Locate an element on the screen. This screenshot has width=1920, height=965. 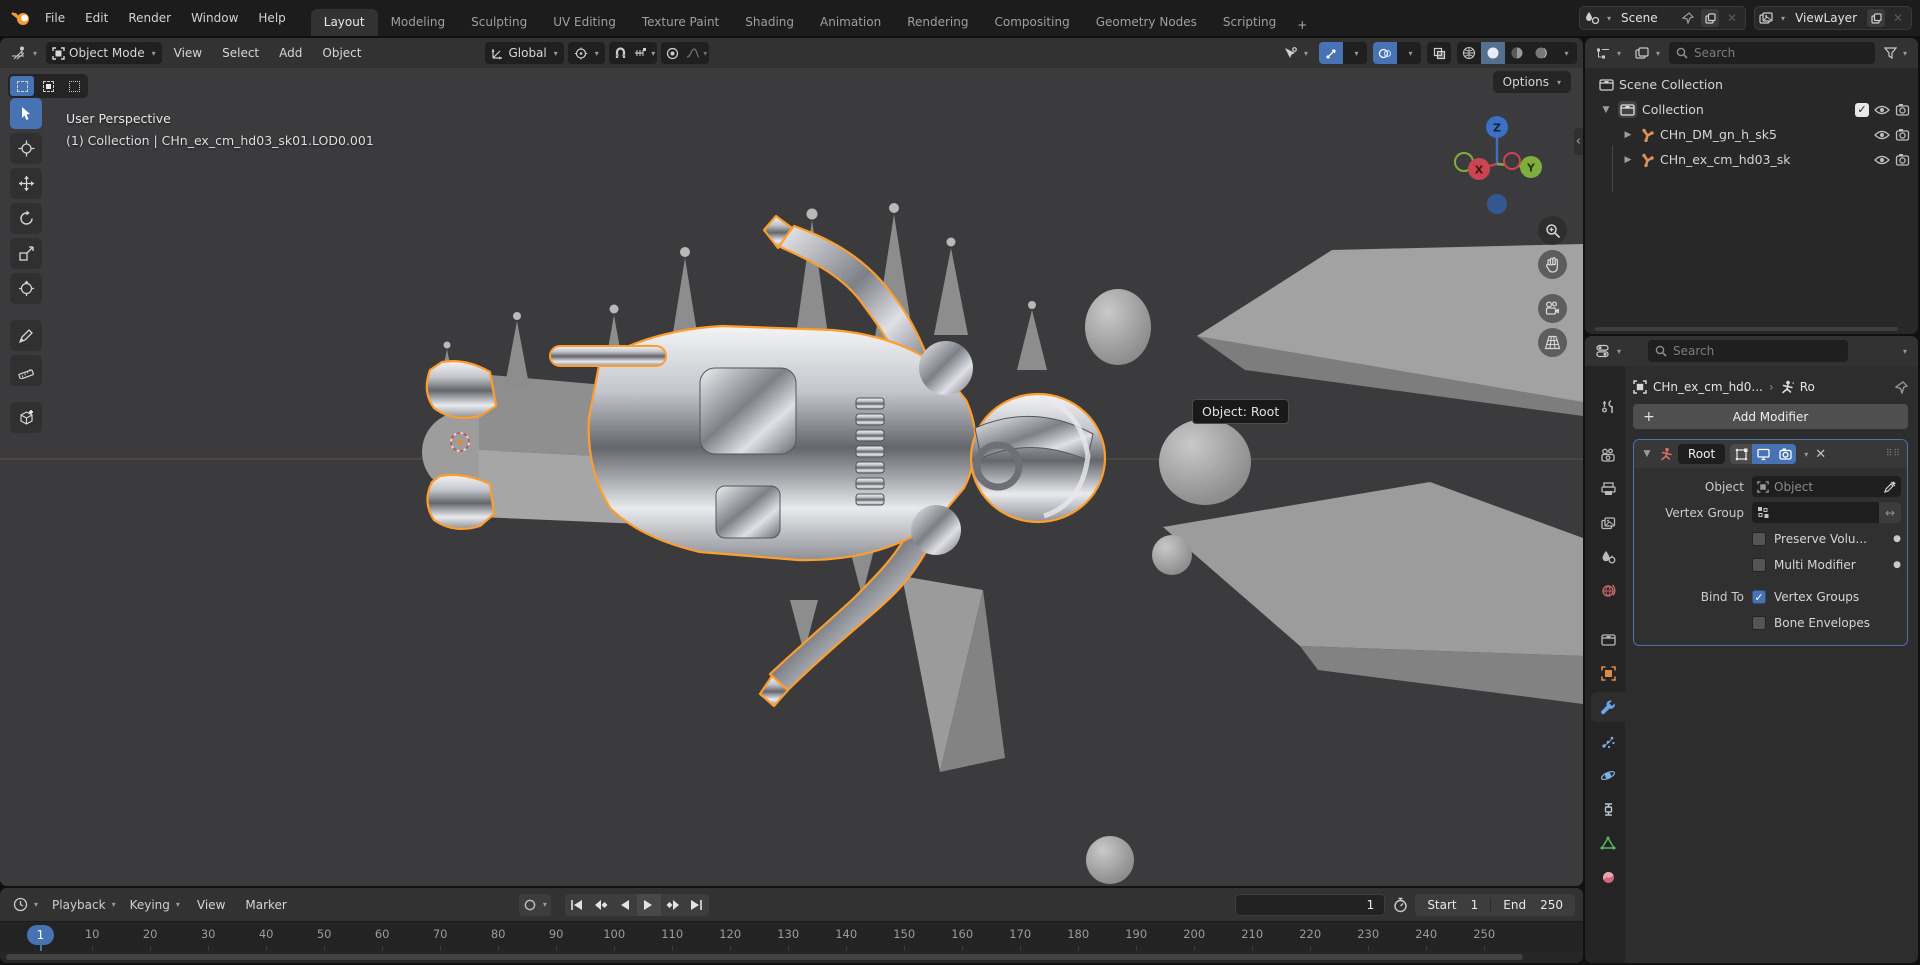
tab-compositing: Compositing is located at coordinates (1031, 22).